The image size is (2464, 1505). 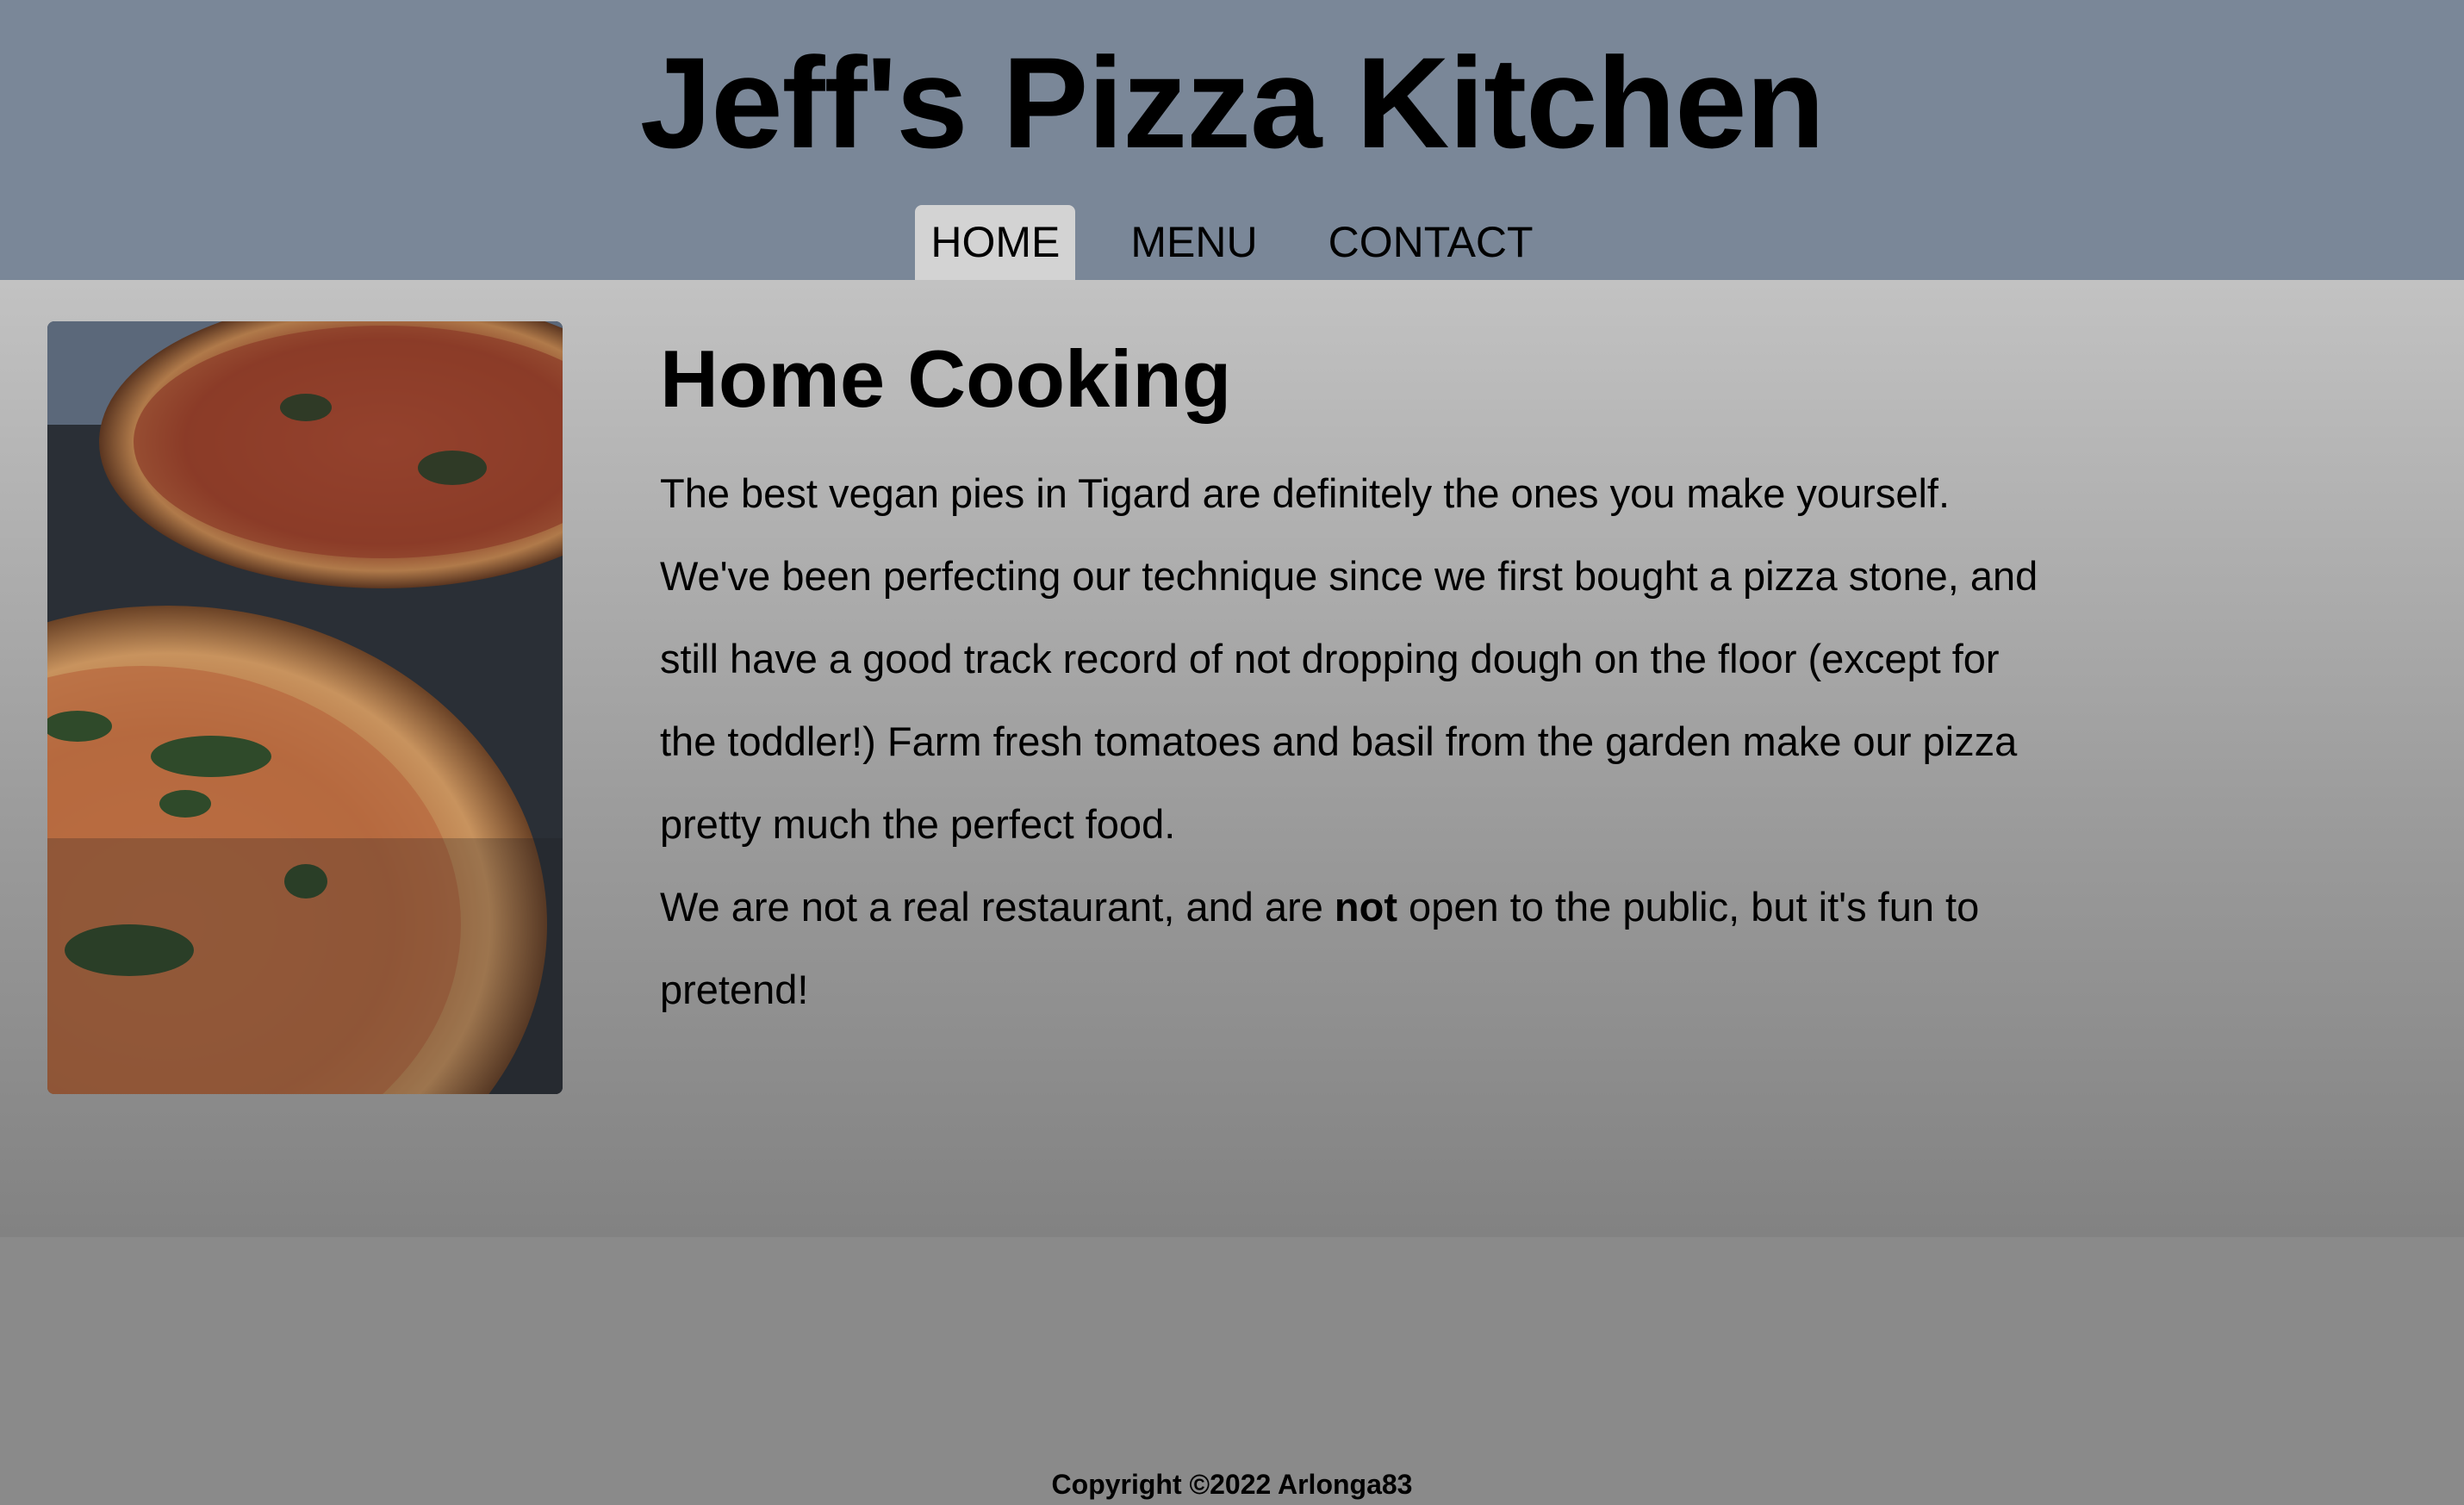 What do you see at coordinates (1366, 907) in the screenshot?
I see `disclaimer-emphasis: not` at bounding box center [1366, 907].